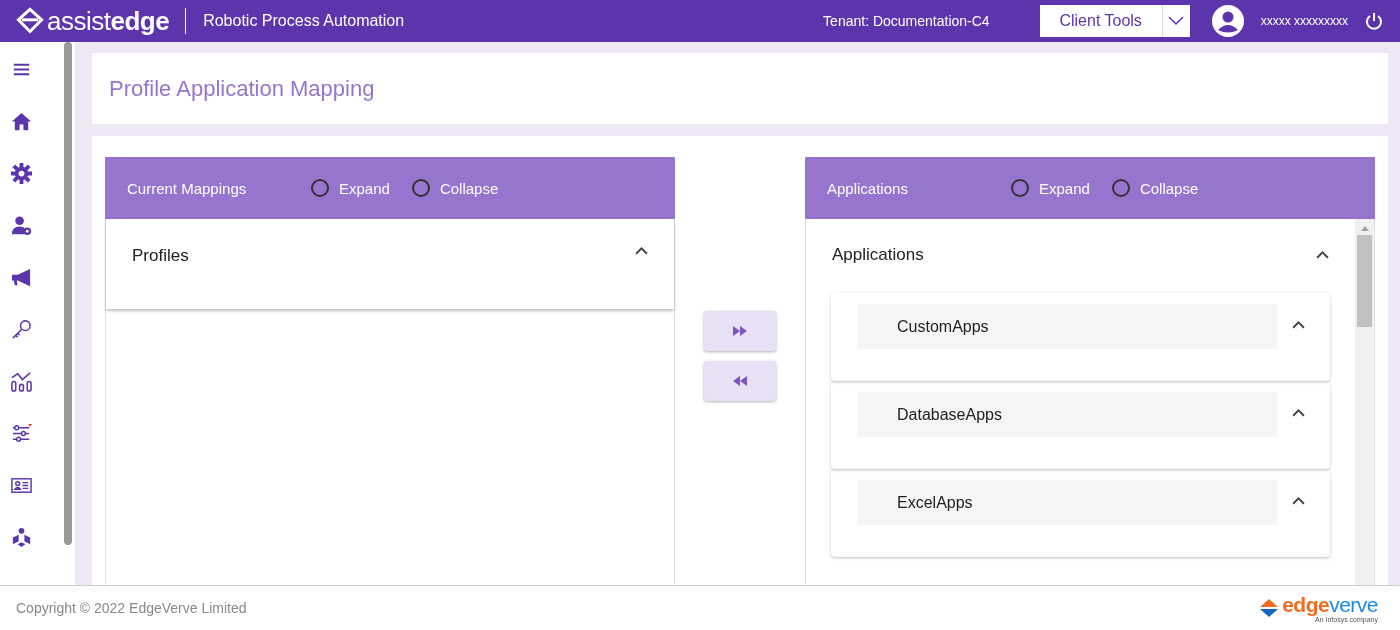 The height and width of the screenshot is (630, 1400). I want to click on user-gear-icon, so click(21, 225).